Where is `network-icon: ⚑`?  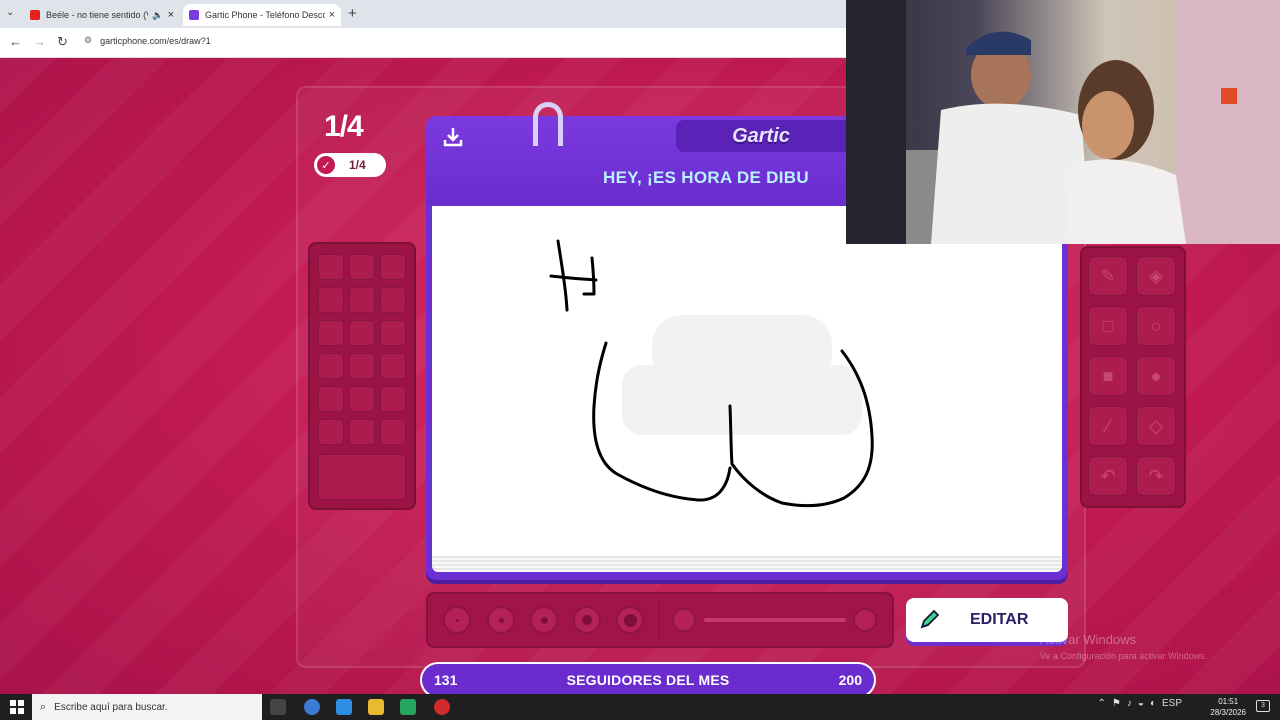
network-icon: ⚑ is located at coordinates (1116, 703).